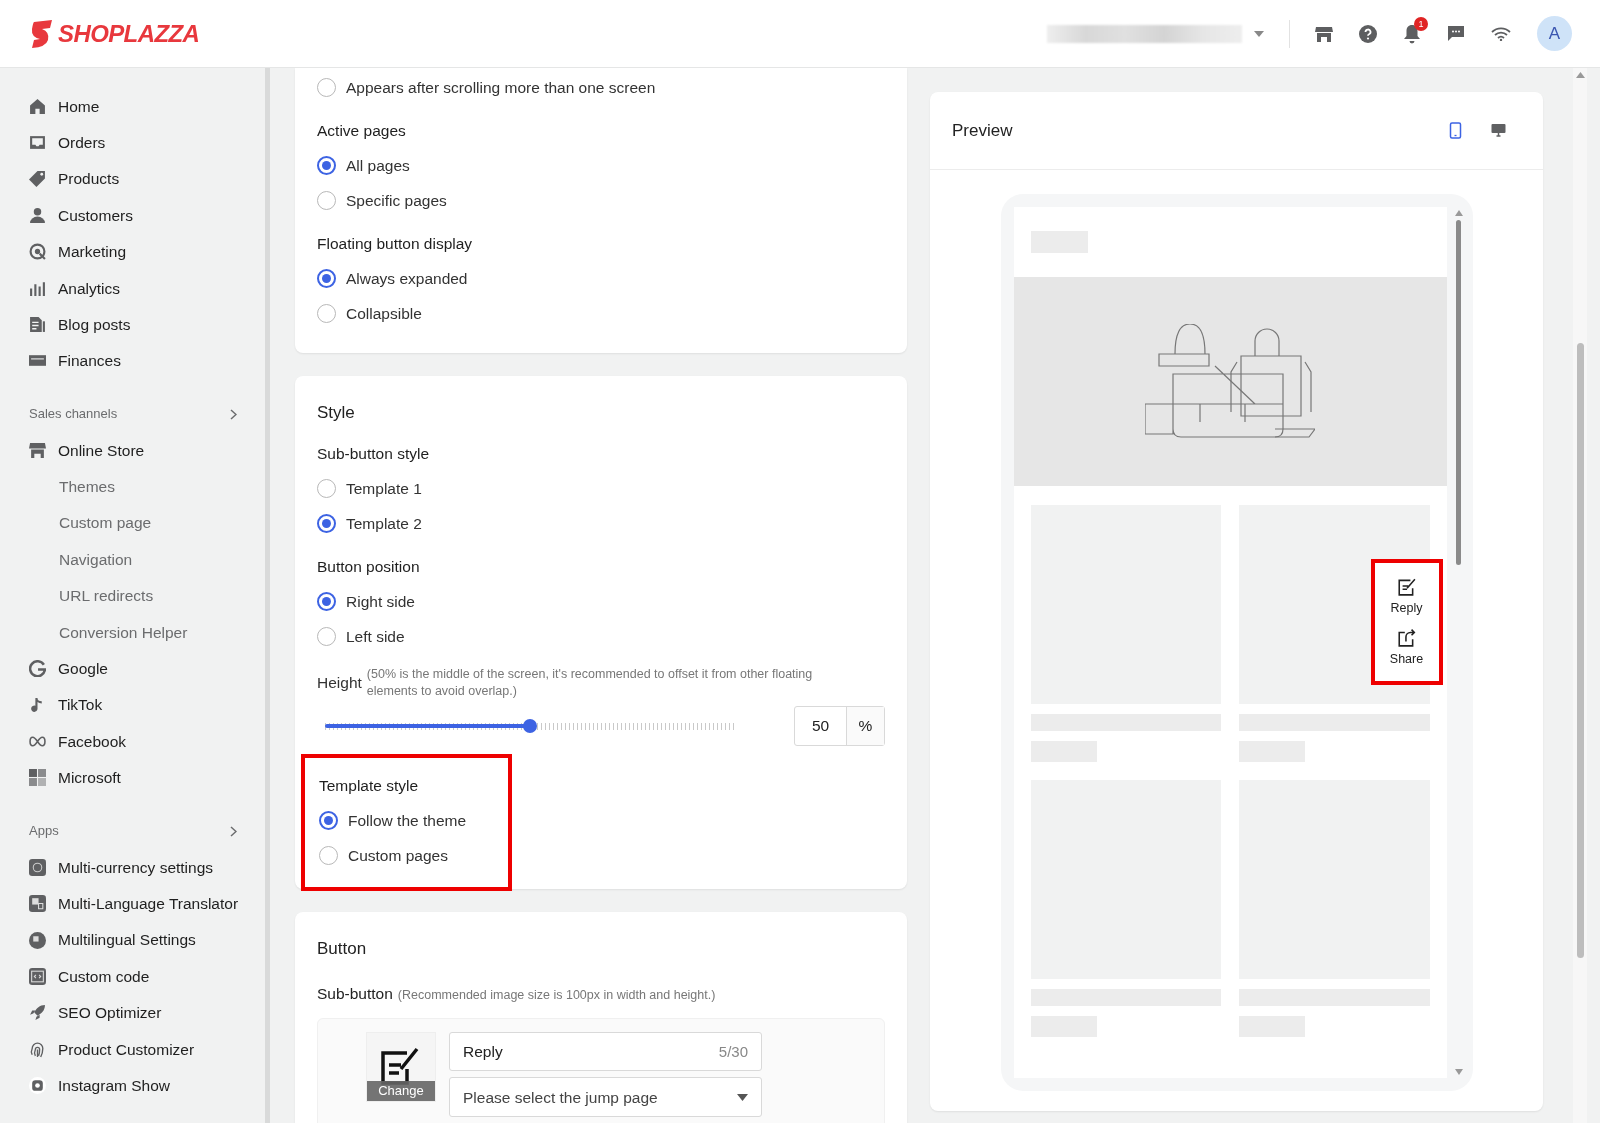 This screenshot has width=1600, height=1123. Describe the element at coordinates (395, 243) in the screenshot. I see `group-title: Floating button display` at that location.